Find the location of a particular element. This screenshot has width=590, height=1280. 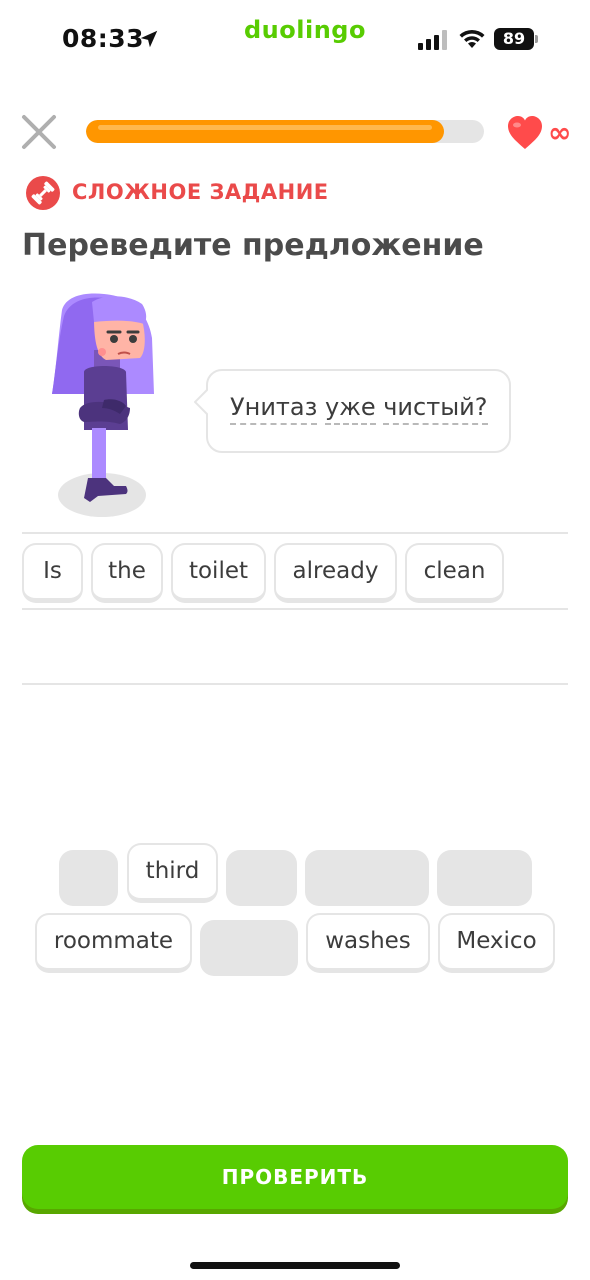

close-button is located at coordinates (39, 132).